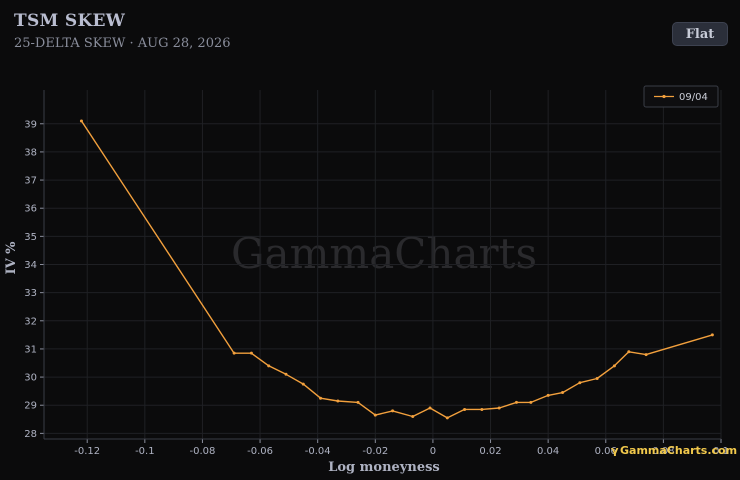 This screenshot has width=740, height=480. Describe the element at coordinates (30, 209) in the screenshot. I see `y-tick-label: 36` at that location.